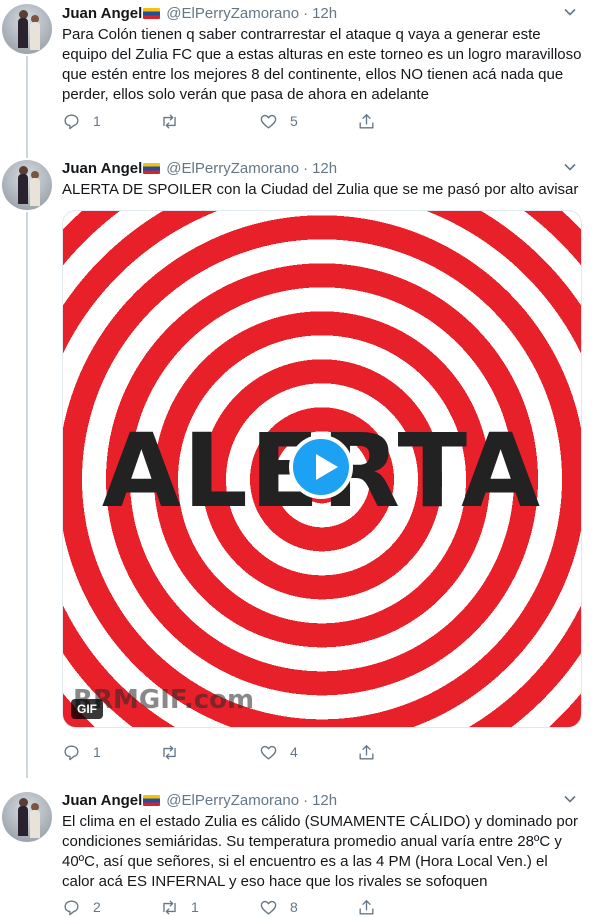  I want to click on tweet-actions: 1 5, so click(222, 121).